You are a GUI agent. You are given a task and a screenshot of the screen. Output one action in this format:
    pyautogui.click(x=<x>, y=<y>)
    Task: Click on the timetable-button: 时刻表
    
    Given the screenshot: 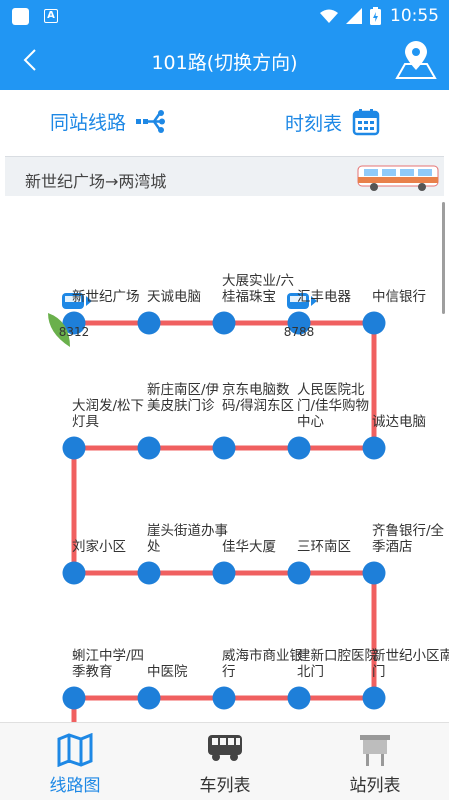 What is the action you would take?
    pyautogui.click(x=332, y=122)
    